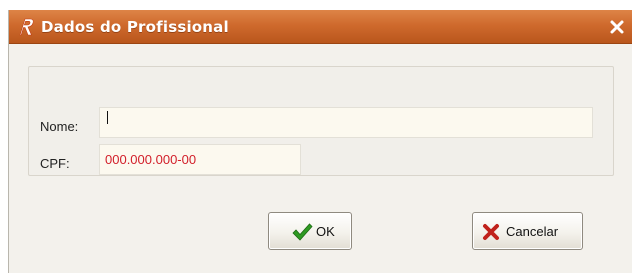  I want to click on window-title: Dados do Profissional, so click(135, 27).